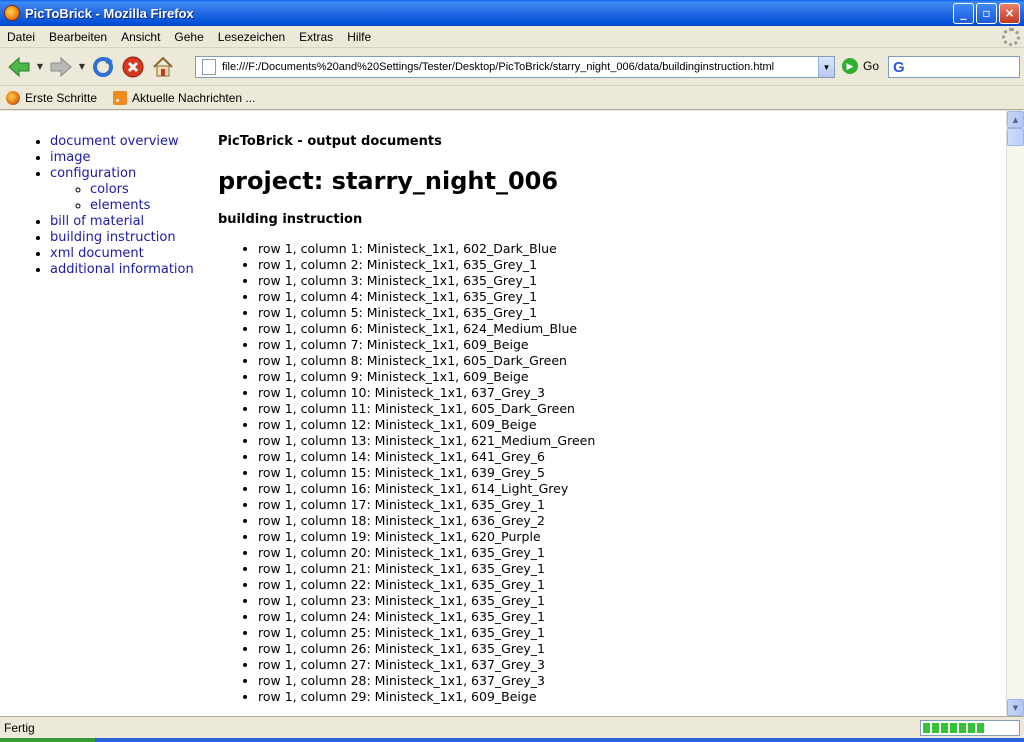  I want to click on home-button, so click(163, 67).